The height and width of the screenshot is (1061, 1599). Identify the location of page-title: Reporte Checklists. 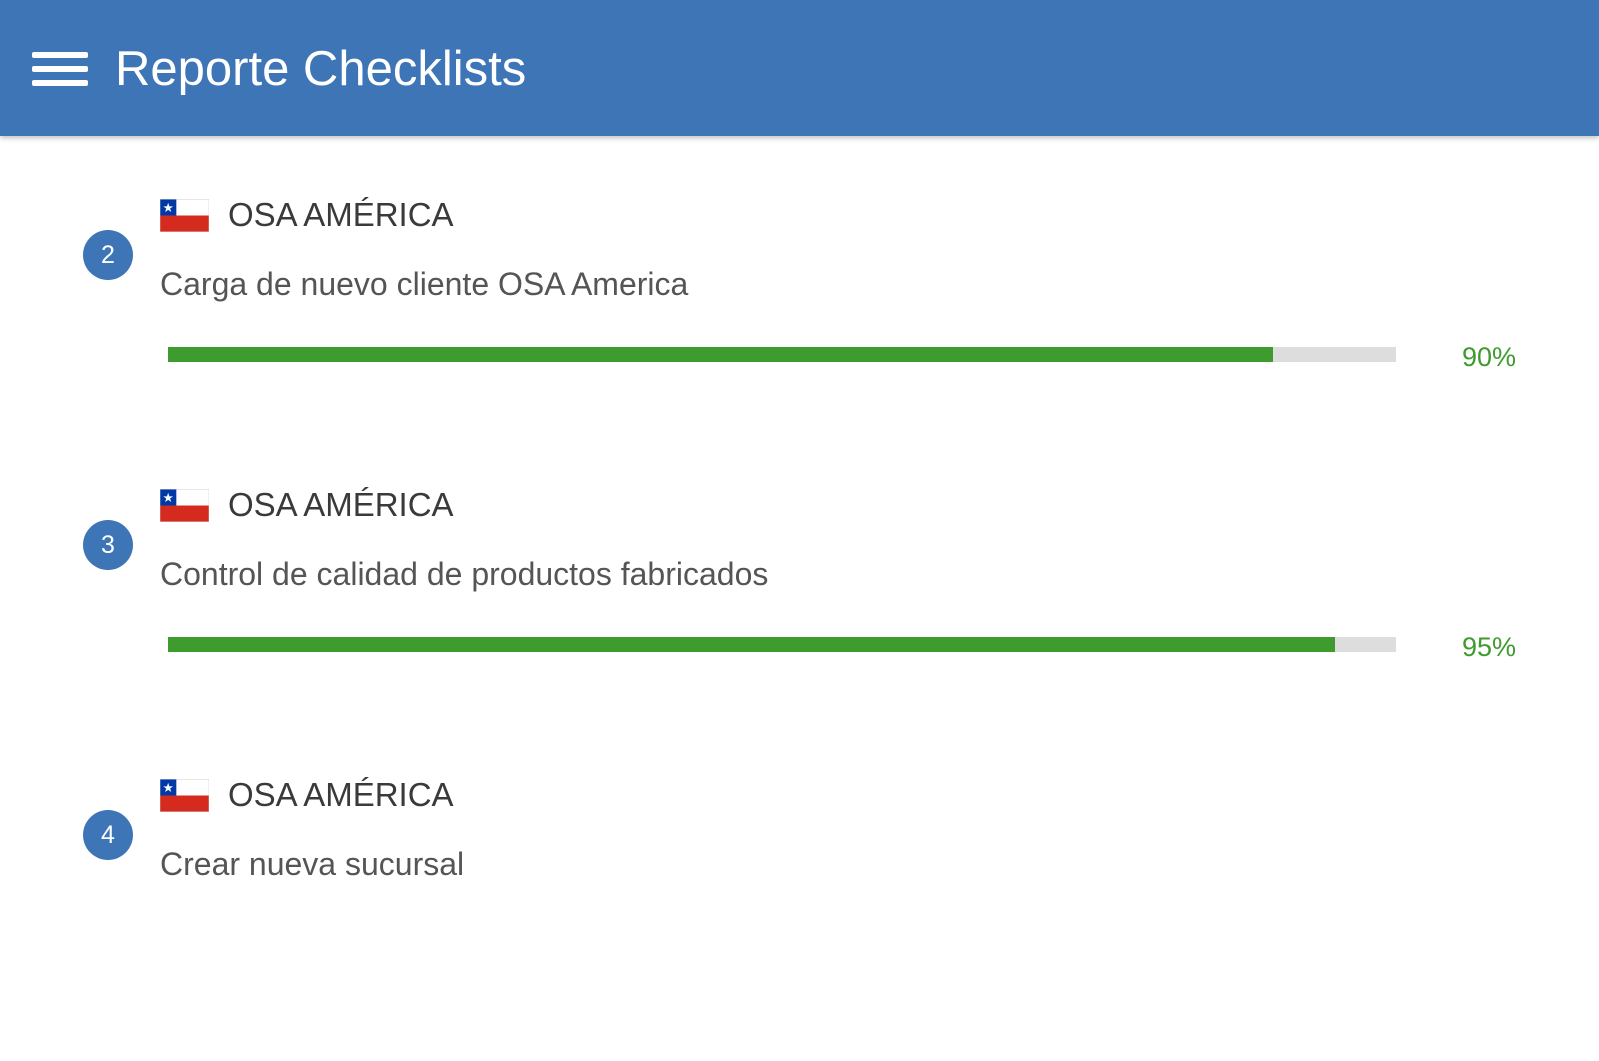
(321, 69).